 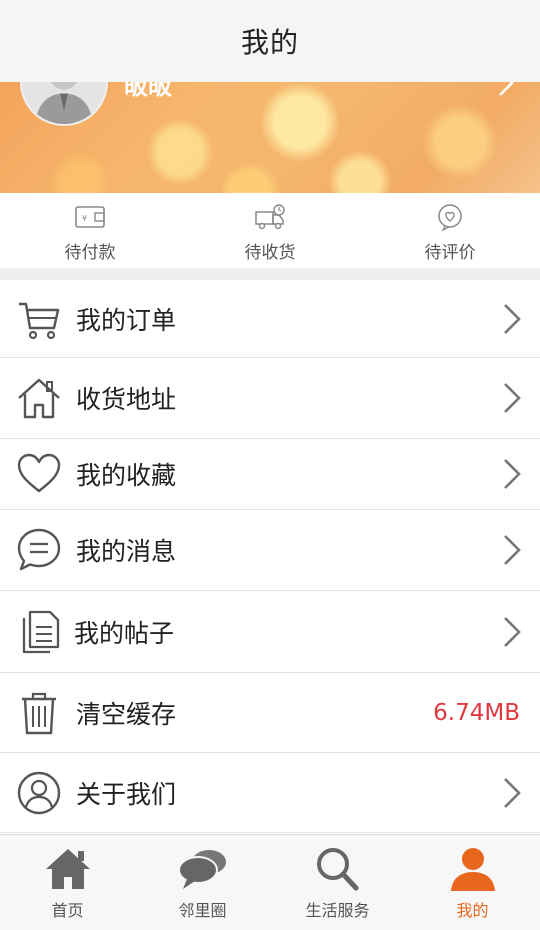 I want to click on user-circle-icon, so click(x=39, y=793).